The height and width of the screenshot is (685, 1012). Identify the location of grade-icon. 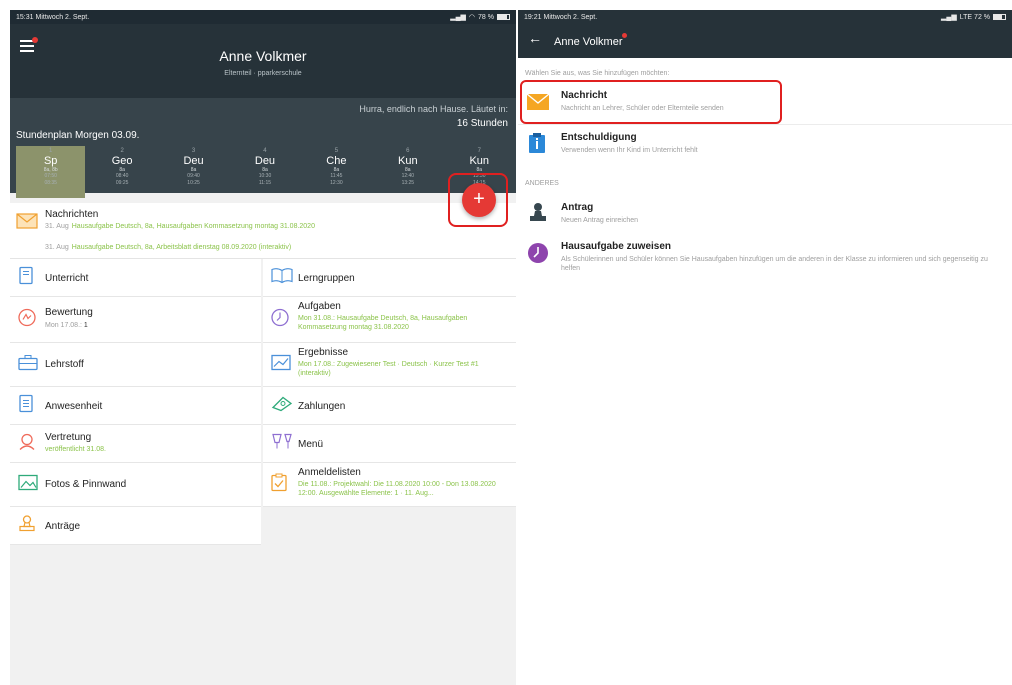
(27, 319).